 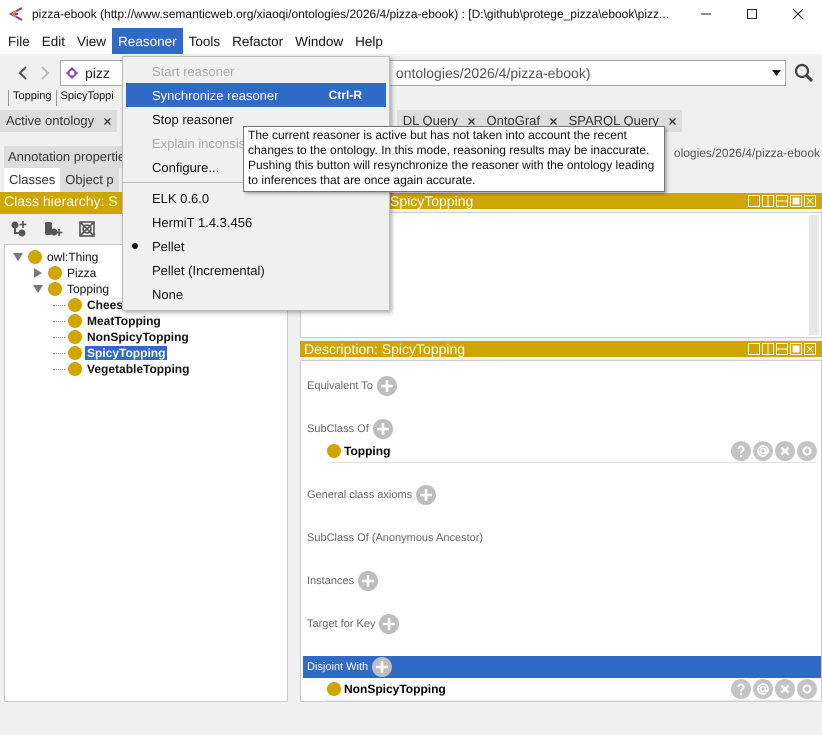 I want to click on search-icon, so click(x=804, y=73).